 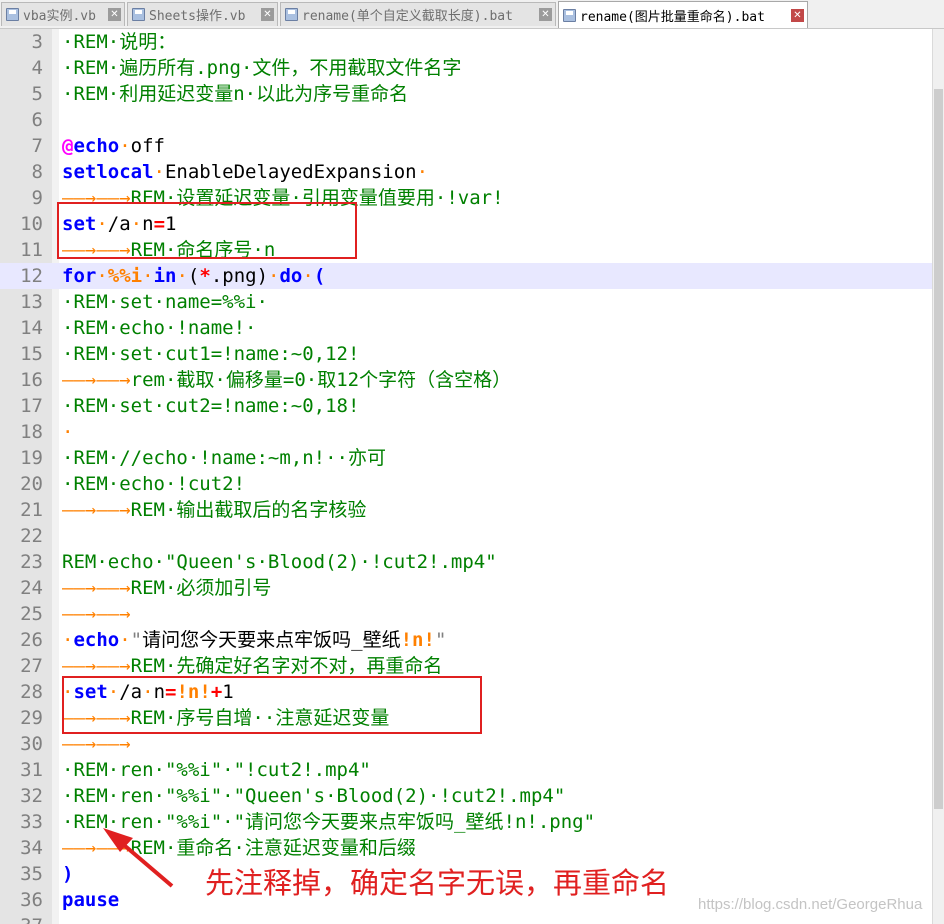 I want to click on watermark: https://blog.csdn.net/GeorgeRhua, so click(x=810, y=904).